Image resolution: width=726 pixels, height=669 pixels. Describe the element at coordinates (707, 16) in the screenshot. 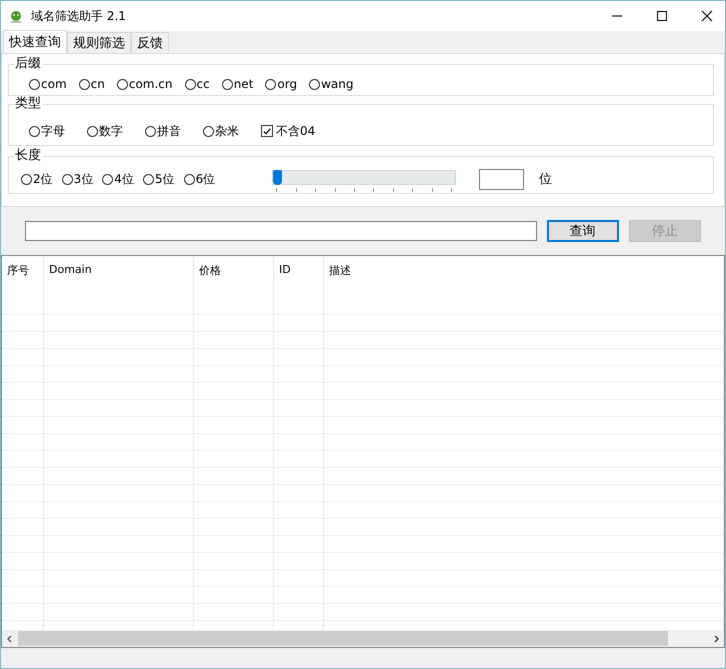

I see `close-icon` at that location.